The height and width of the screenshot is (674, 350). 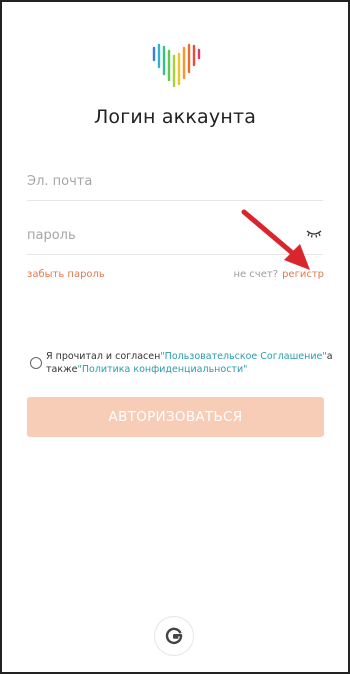 What do you see at coordinates (175, 417) in the screenshot?
I see `login-button: АВТОРИЗОВАТЬСЯ` at bounding box center [175, 417].